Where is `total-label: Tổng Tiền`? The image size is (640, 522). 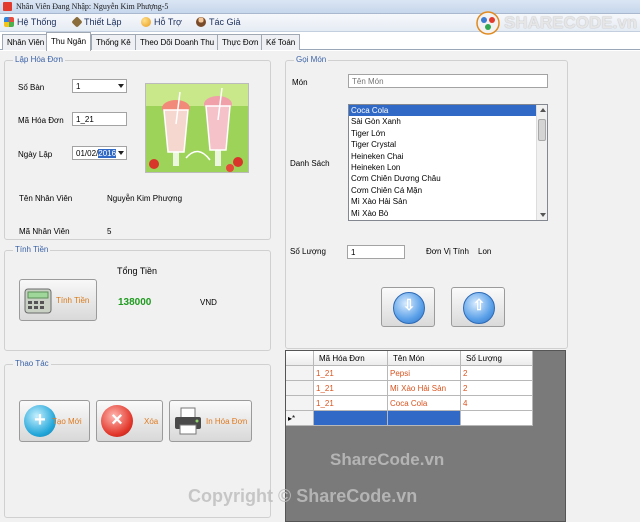 total-label: Tổng Tiền is located at coordinates (137, 271).